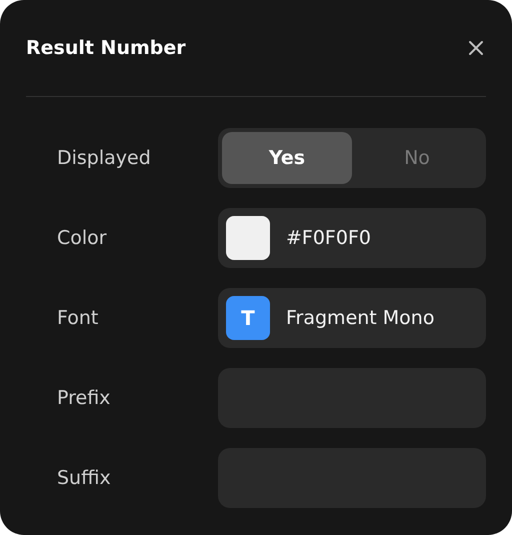  Describe the element at coordinates (352, 238) in the screenshot. I see `color-field: #F0F0F0` at that location.